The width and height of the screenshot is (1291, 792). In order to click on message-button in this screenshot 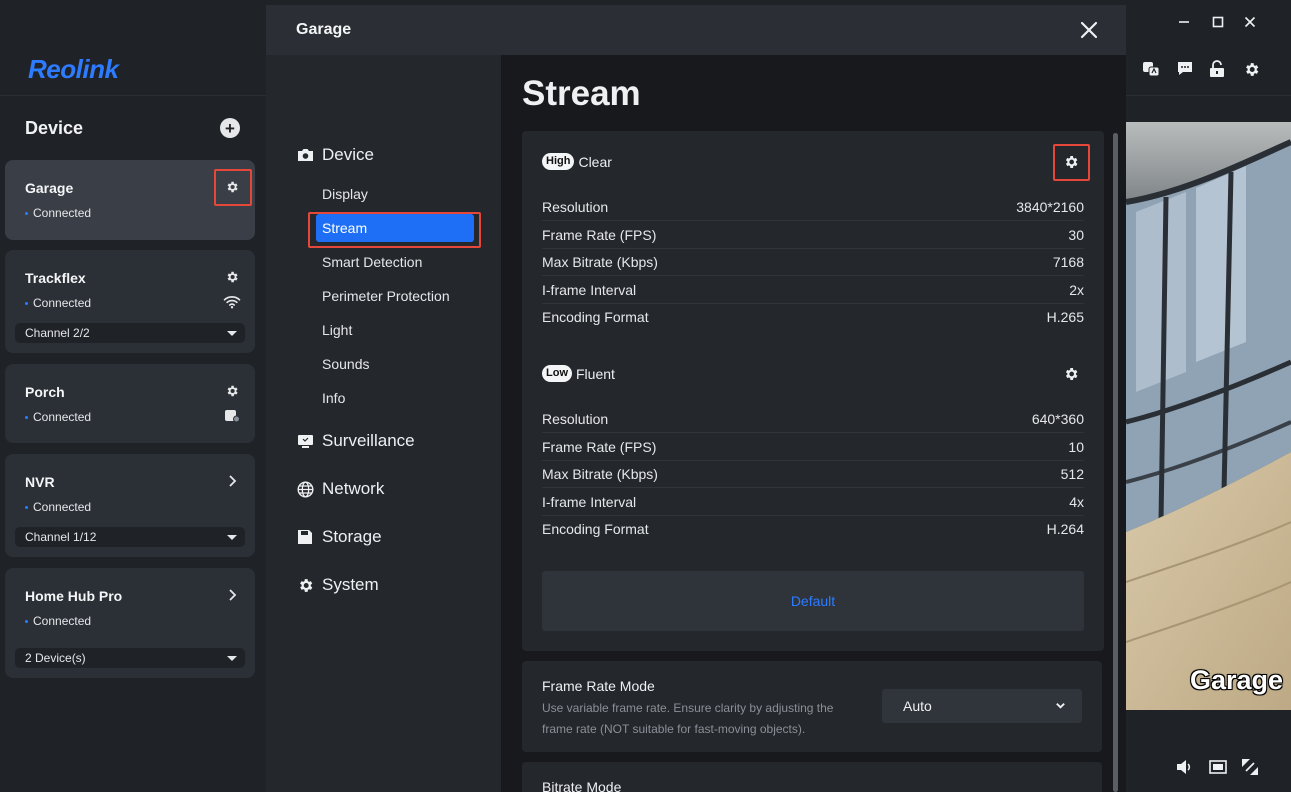, I will do `click(1185, 69)`.